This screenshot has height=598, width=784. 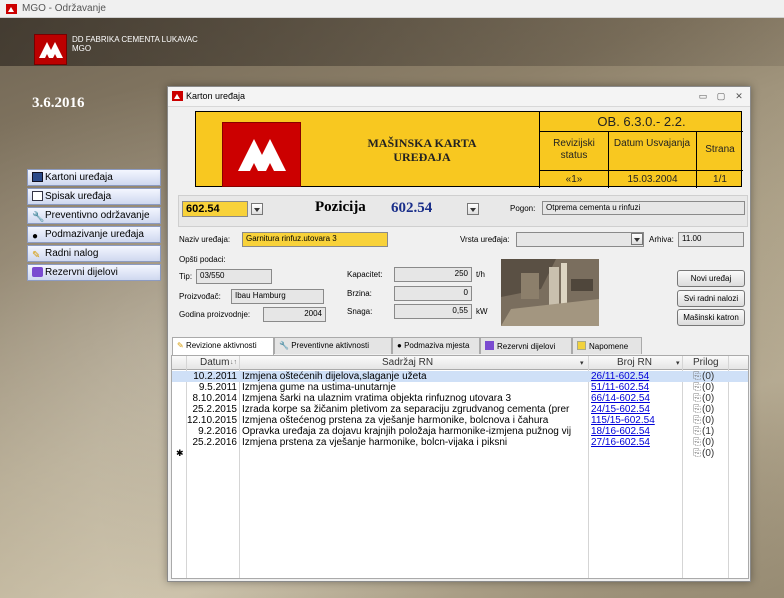 What do you see at coordinates (294, 314) in the screenshot?
I see `godina-field: 2004` at bounding box center [294, 314].